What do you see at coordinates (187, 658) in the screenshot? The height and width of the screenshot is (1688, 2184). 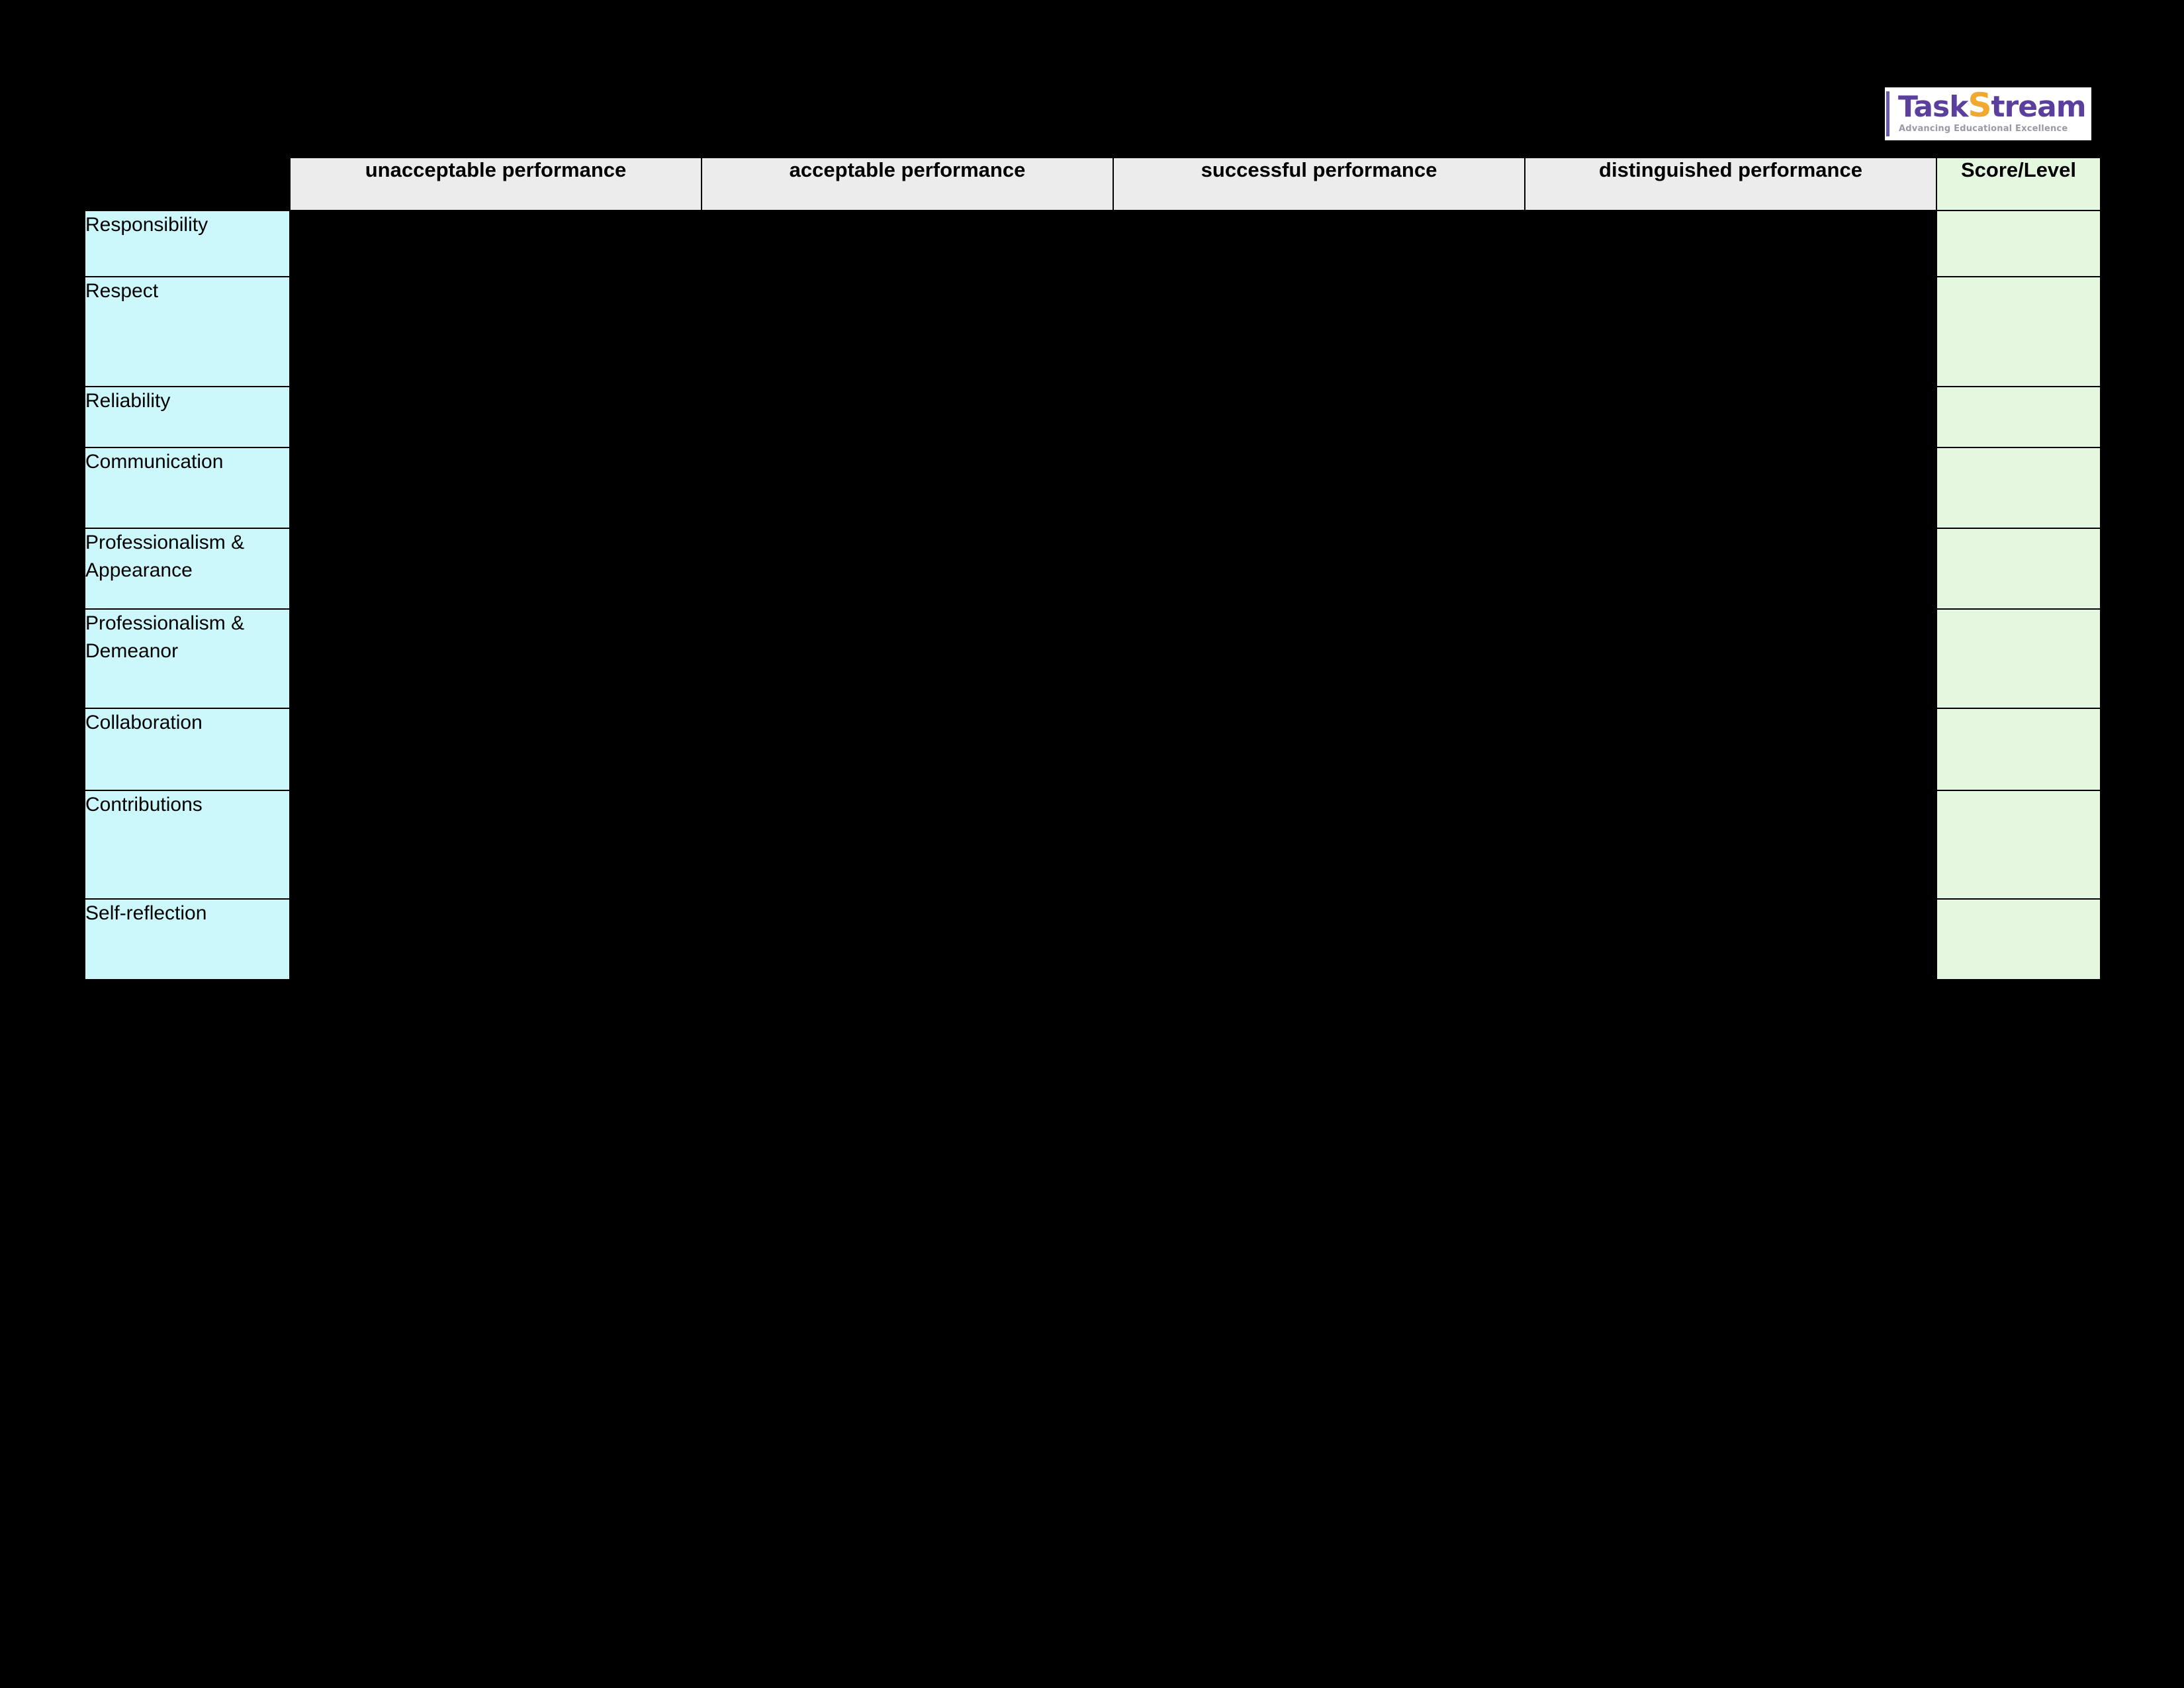 I see `criterion-label-cell: Professionalism & Demeanor` at bounding box center [187, 658].